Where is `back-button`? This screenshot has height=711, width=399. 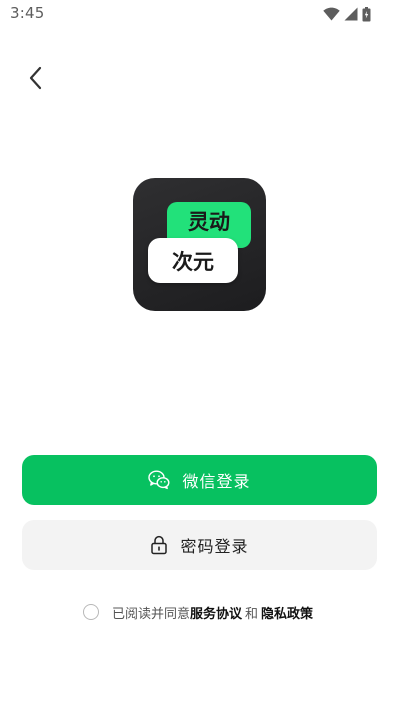
back-button is located at coordinates (35, 80).